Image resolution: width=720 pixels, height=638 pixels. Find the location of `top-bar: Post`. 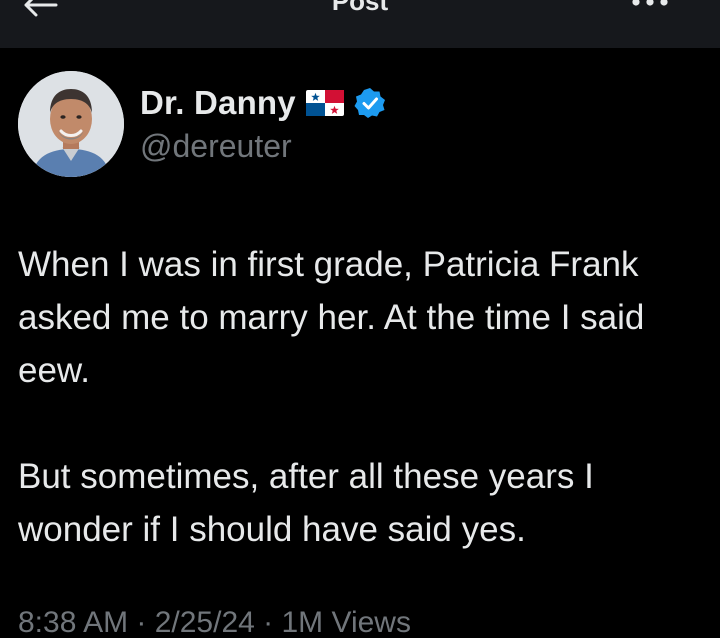

top-bar: Post is located at coordinates (360, 24).